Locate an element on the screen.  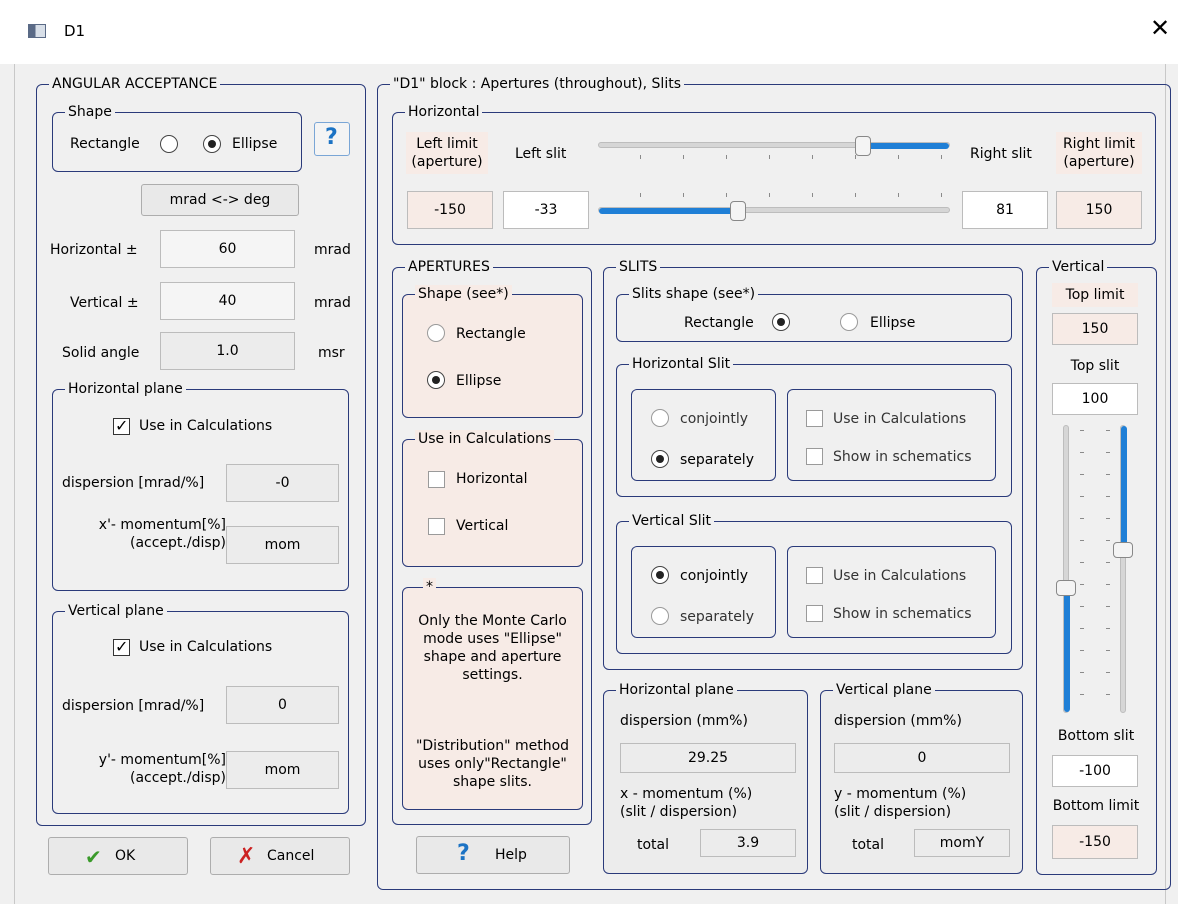
aperture-vertical-checkbox is located at coordinates (436, 526).